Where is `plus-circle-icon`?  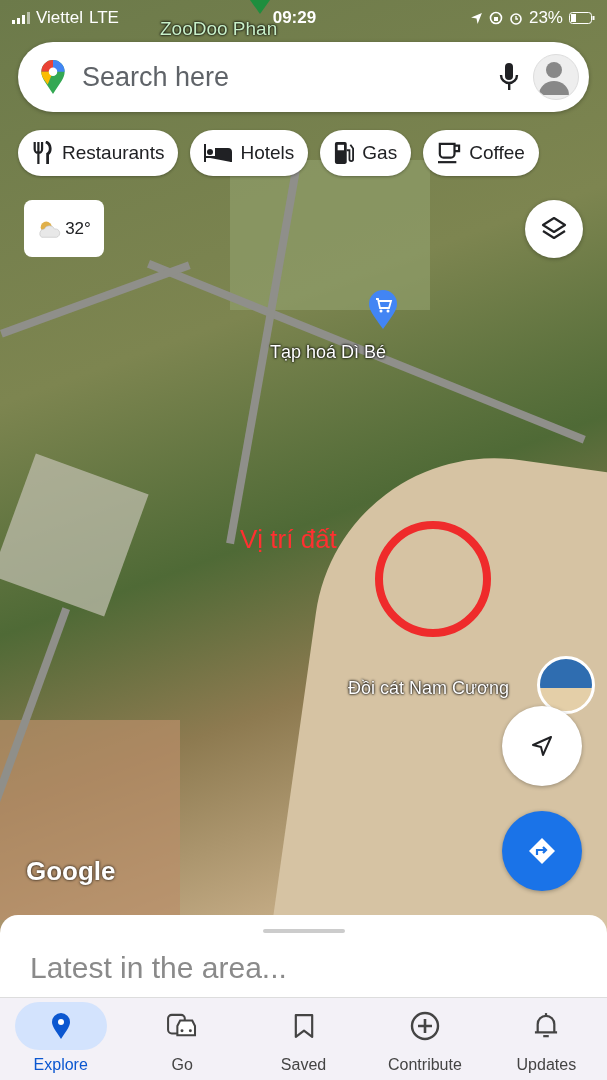 plus-circle-icon is located at coordinates (424, 1026).